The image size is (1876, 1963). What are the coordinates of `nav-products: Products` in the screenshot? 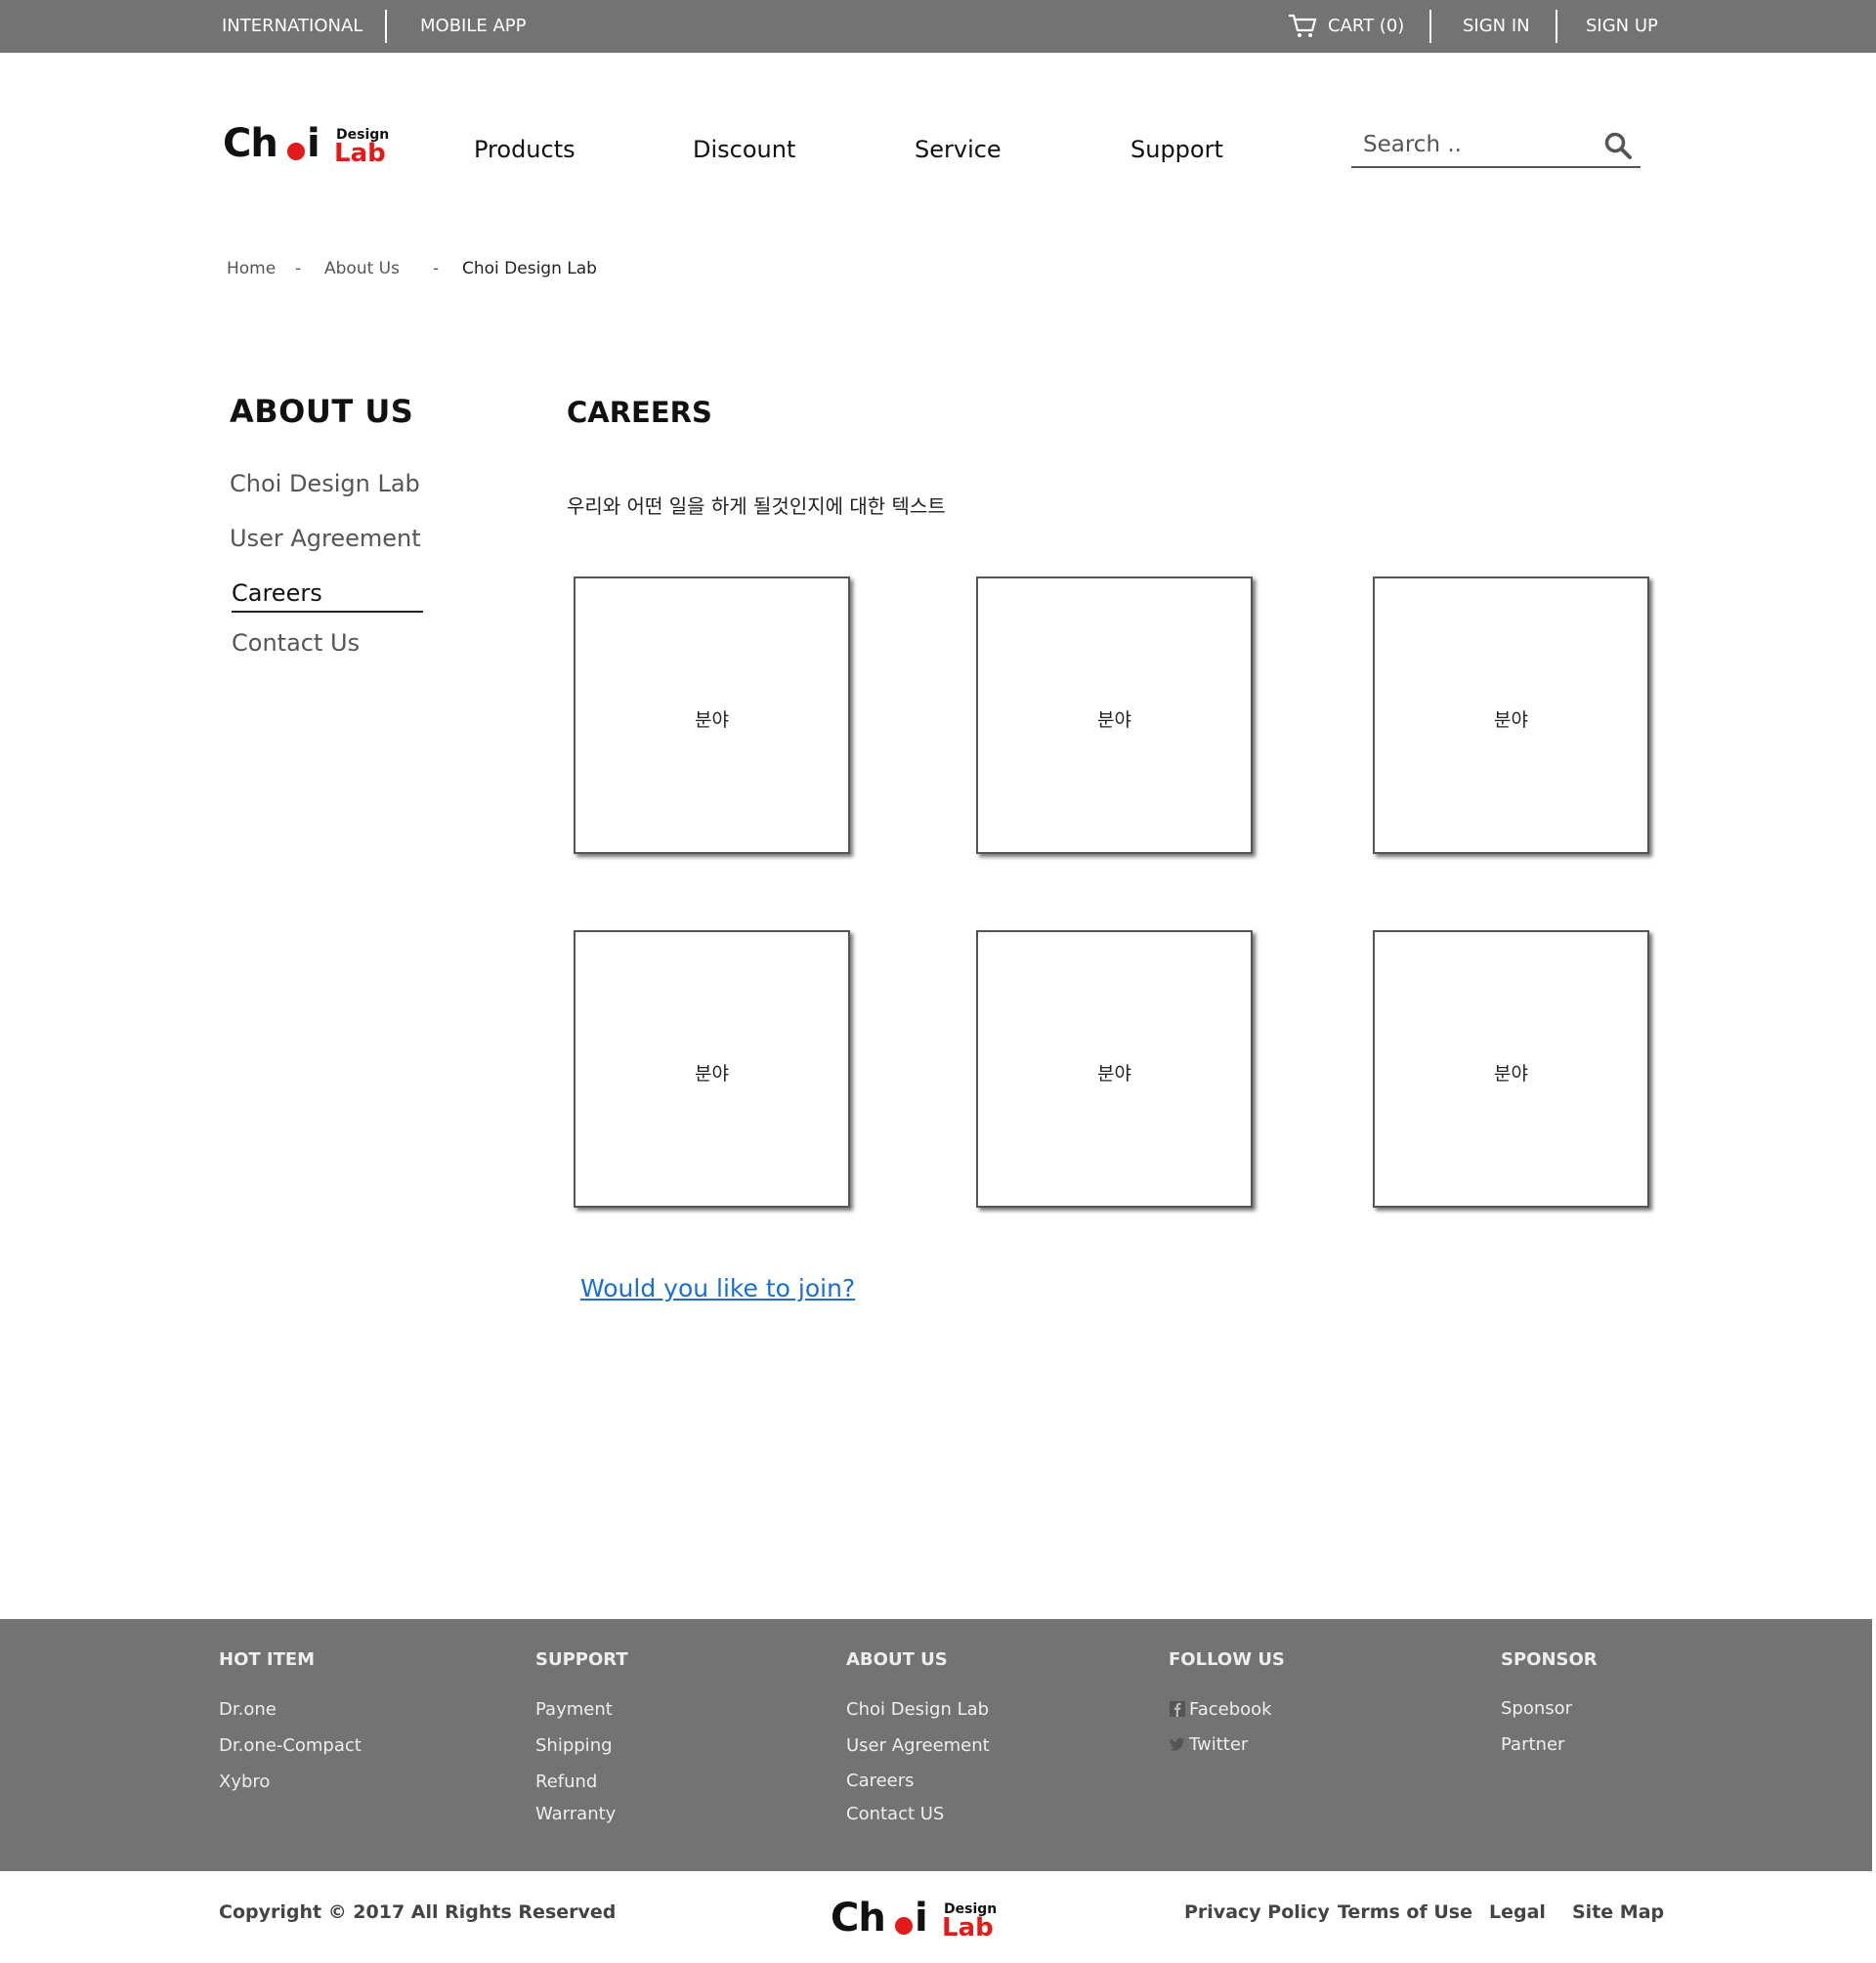 It's located at (525, 149).